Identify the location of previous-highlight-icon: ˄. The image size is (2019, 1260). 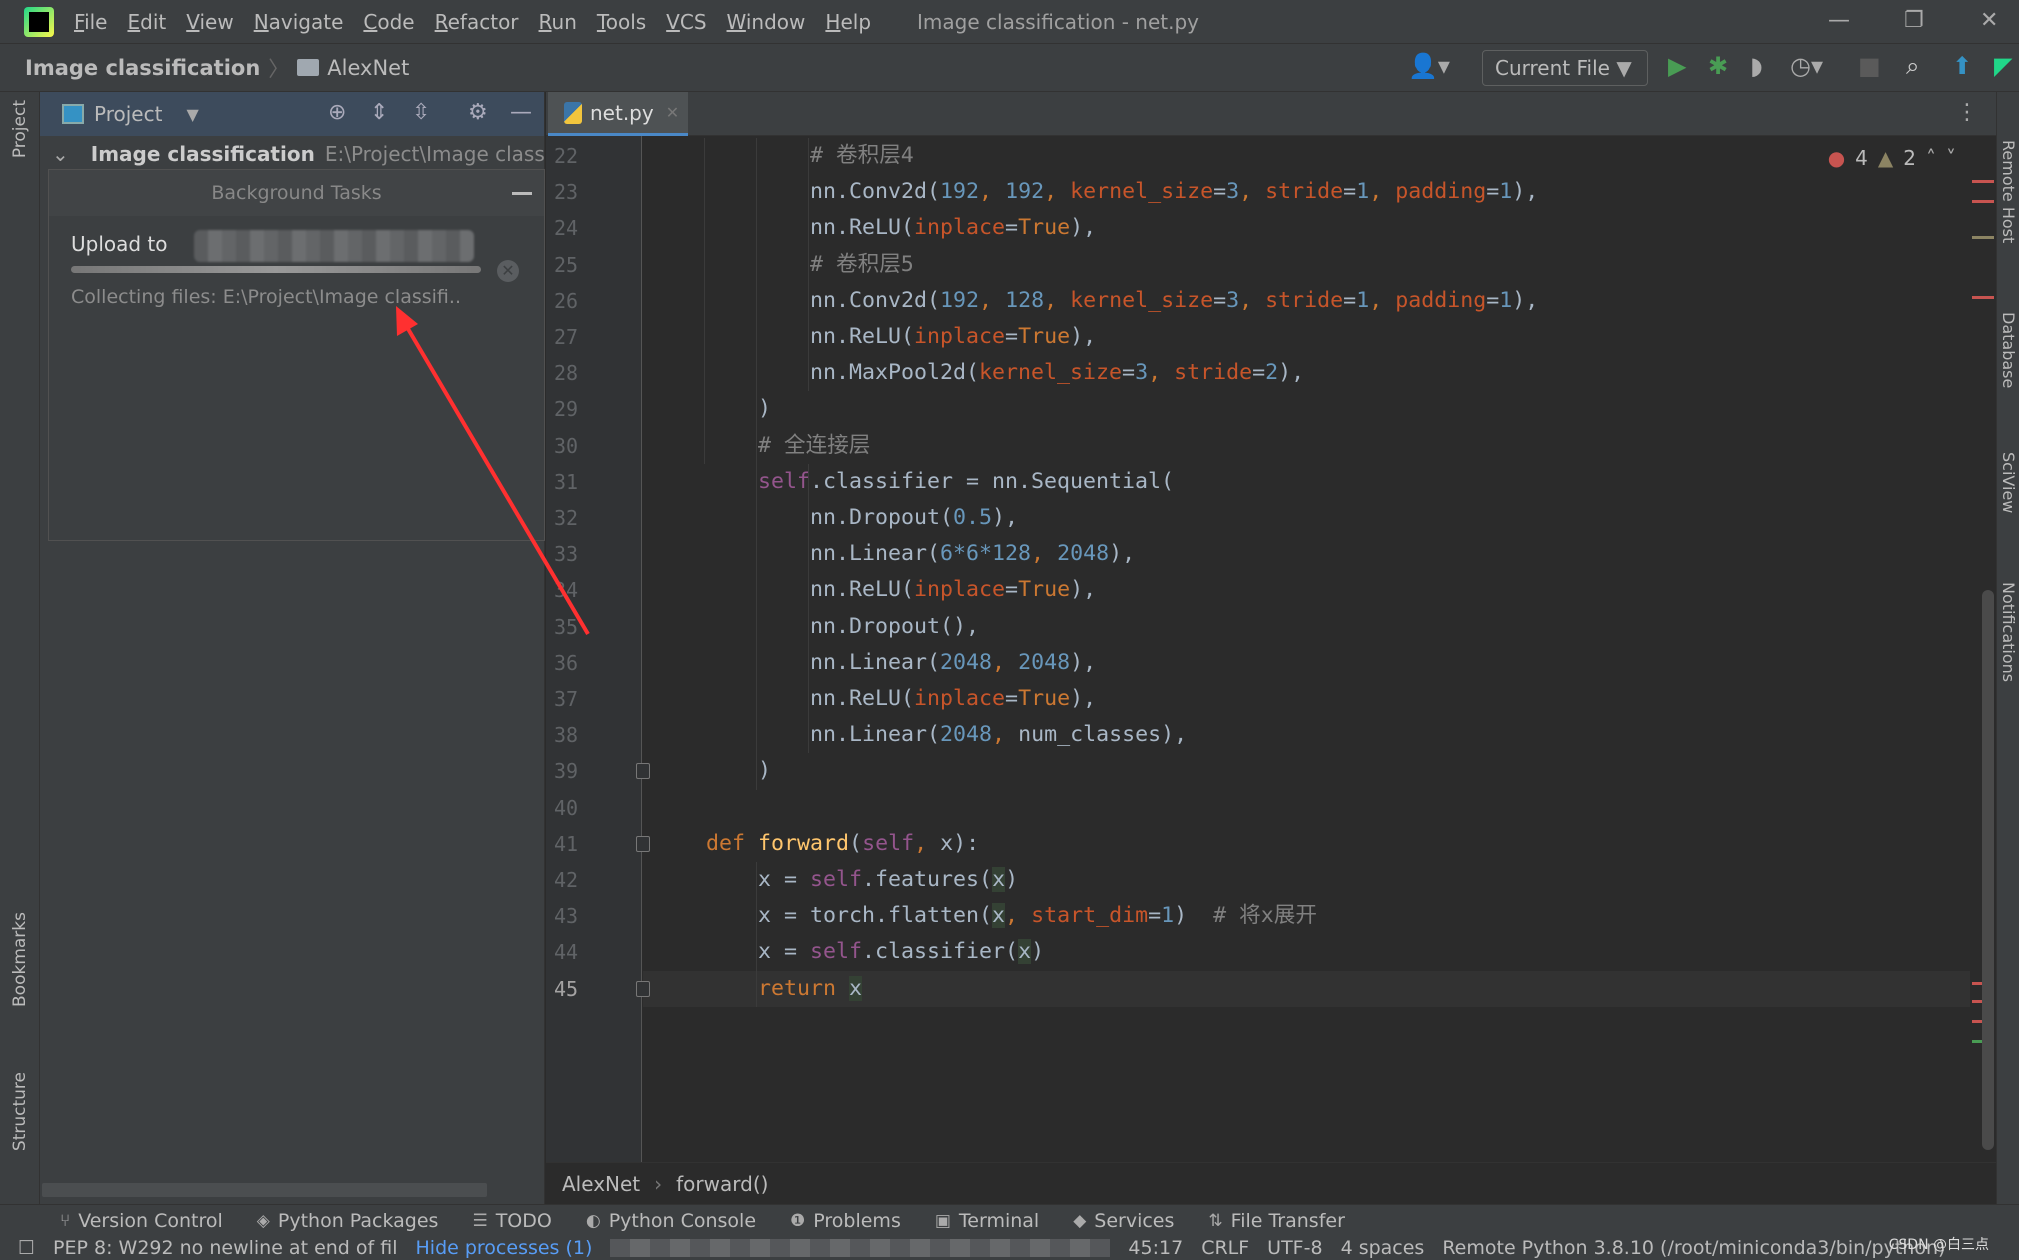
(1931, 158).